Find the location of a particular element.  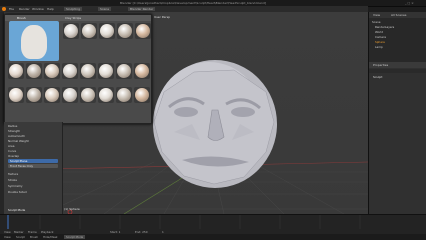

prop-curve: Curve is located at coordinates (12, 151).